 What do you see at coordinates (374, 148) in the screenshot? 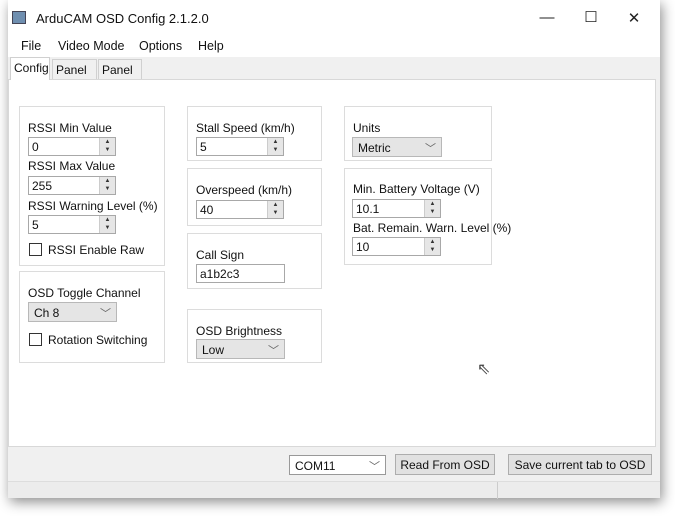
I see `units-value: Metric` at bounding box center [374, 148].